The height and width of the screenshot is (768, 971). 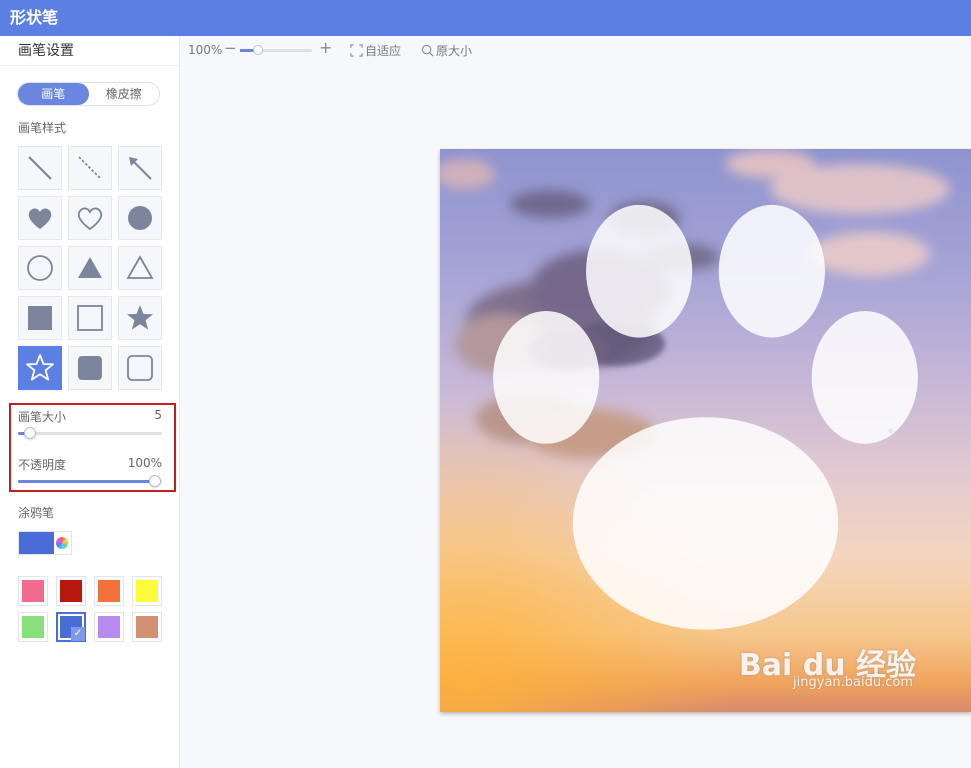 I want to click on line-icon, so click(x=40, y=168).